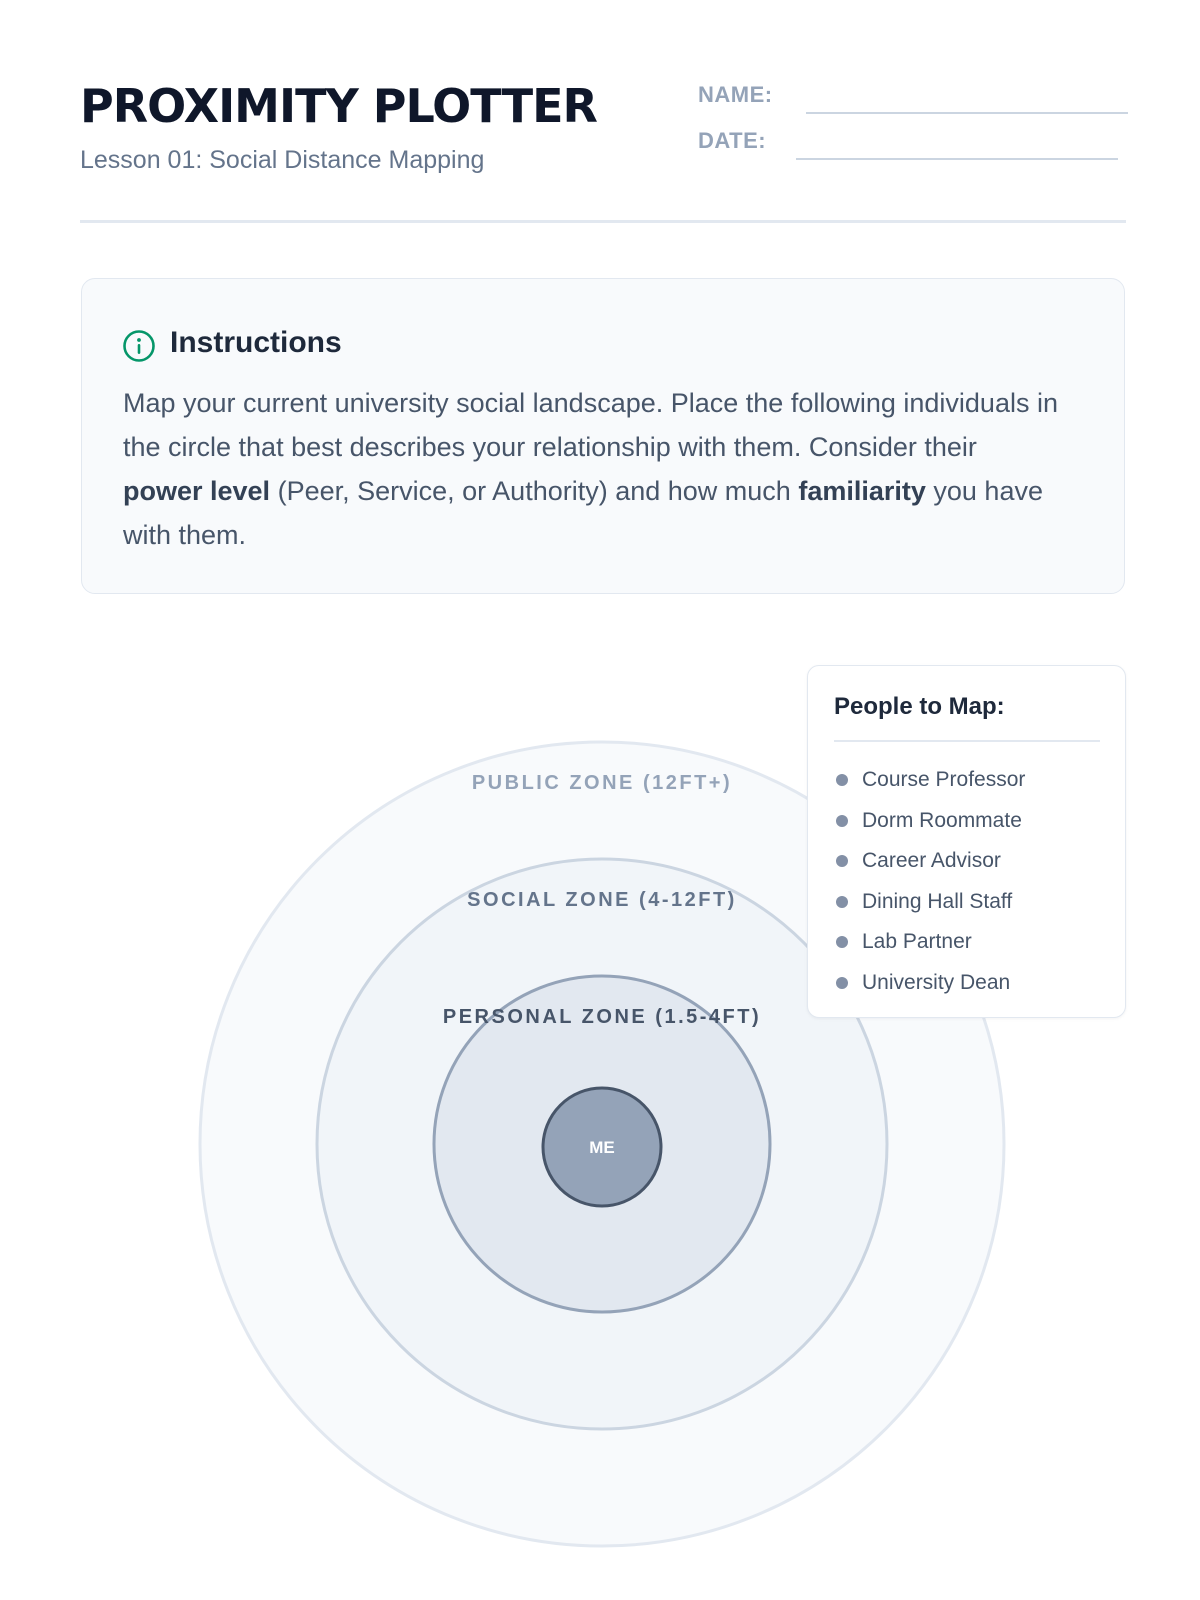 This screenshot has height=1600, width=1200. Describe the element at coordinates (603, 221) in the screenshot. I see `header-divider` at that location.